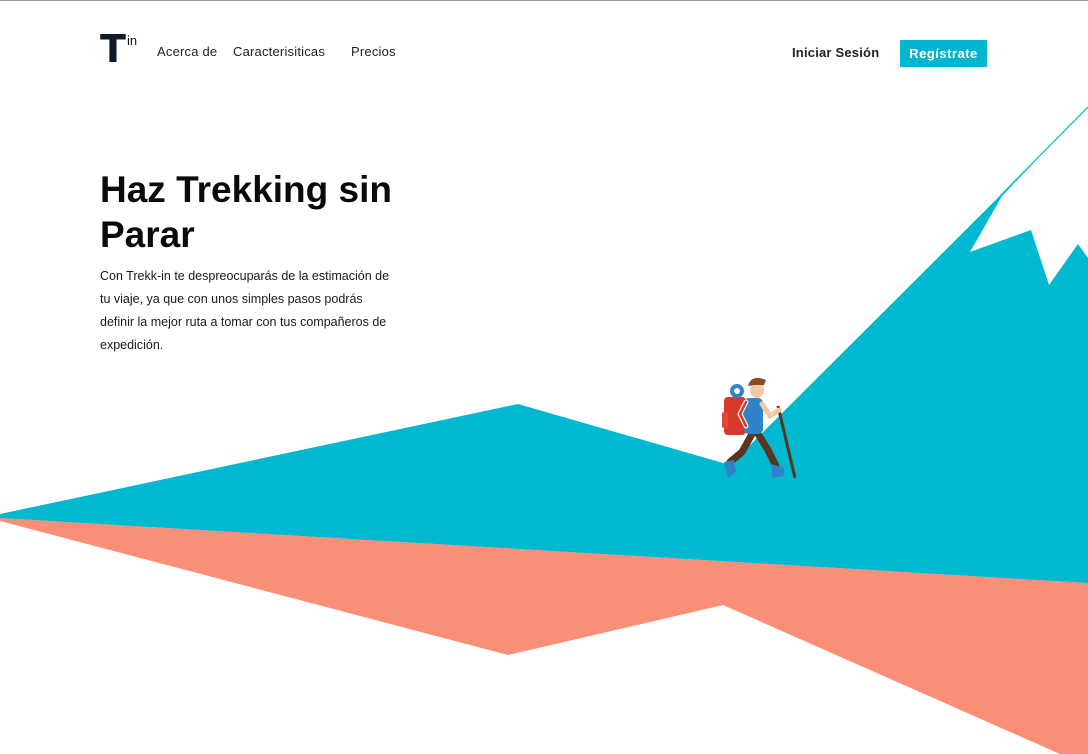  What do you see at coordinates (757, 381) in the screenshot?
I see `hiker-hair` at bounding box center [757, 381].